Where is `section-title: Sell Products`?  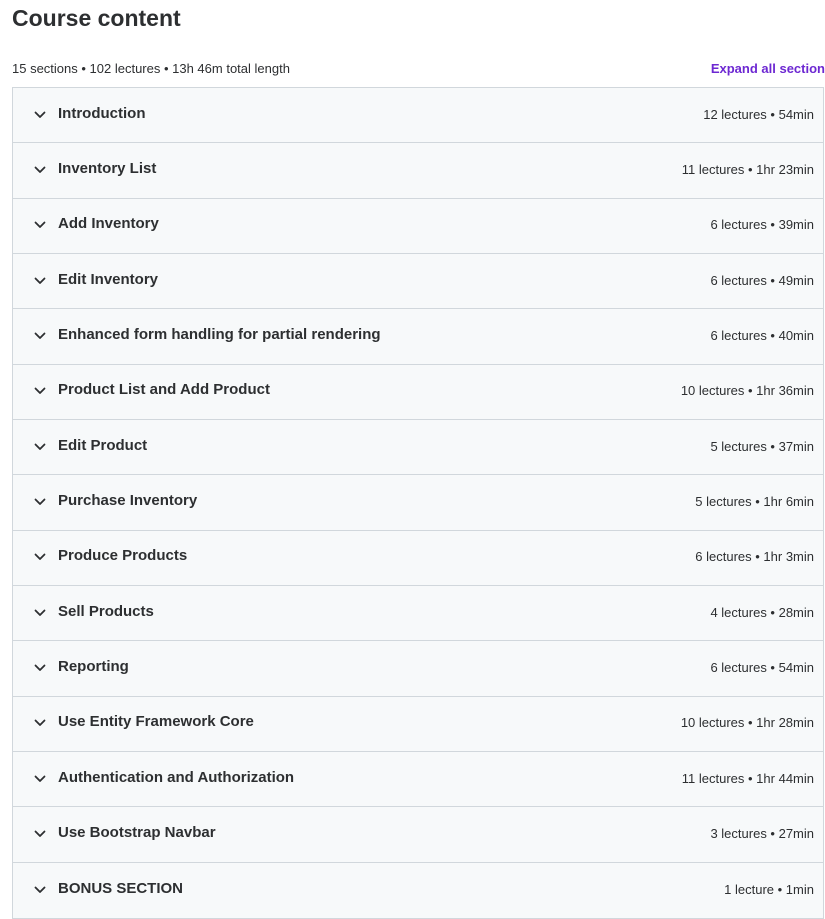
section-title: Sell Products is located at coordinates (106, 611).